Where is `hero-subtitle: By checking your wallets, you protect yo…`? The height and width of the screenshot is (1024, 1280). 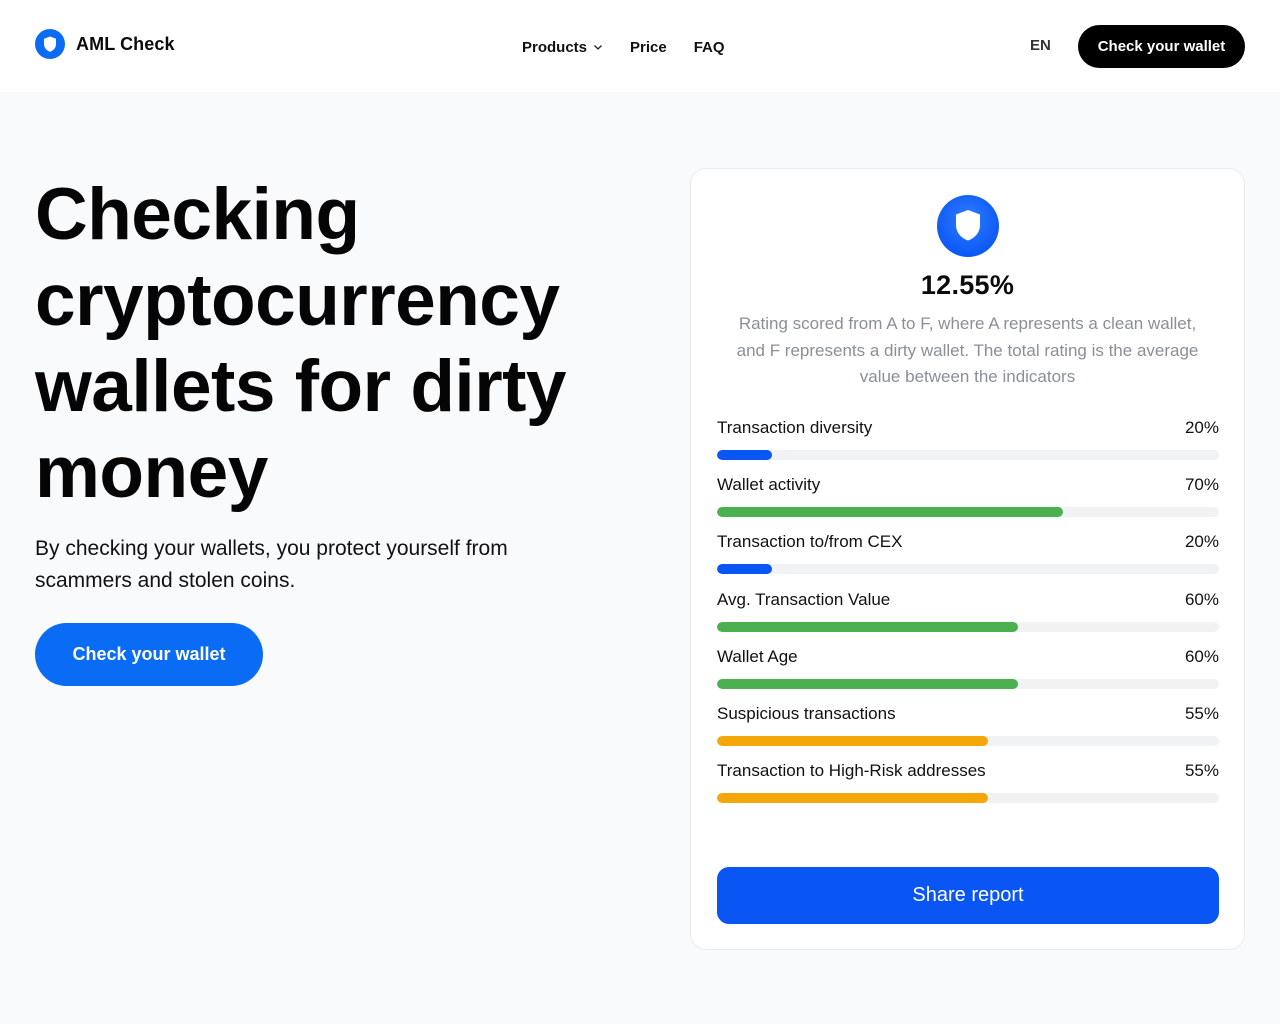 hero-subtitle: By checking your wallets, you protect yo… is located at coordinates (271, 564).